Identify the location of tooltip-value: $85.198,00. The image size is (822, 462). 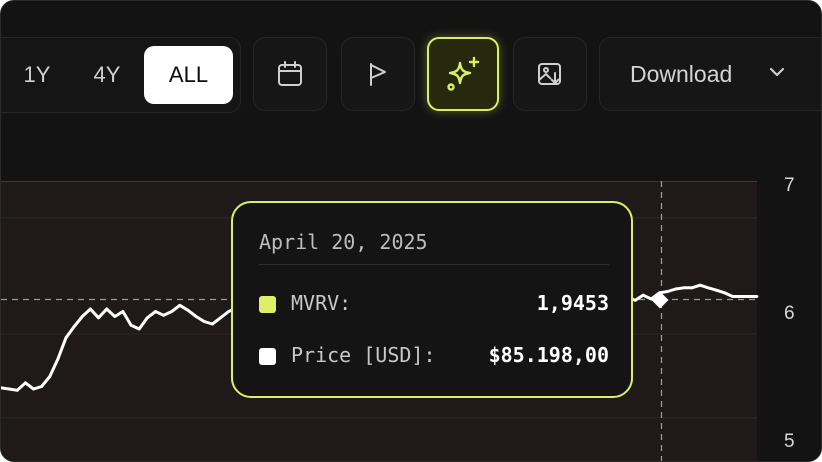
(548, 355).